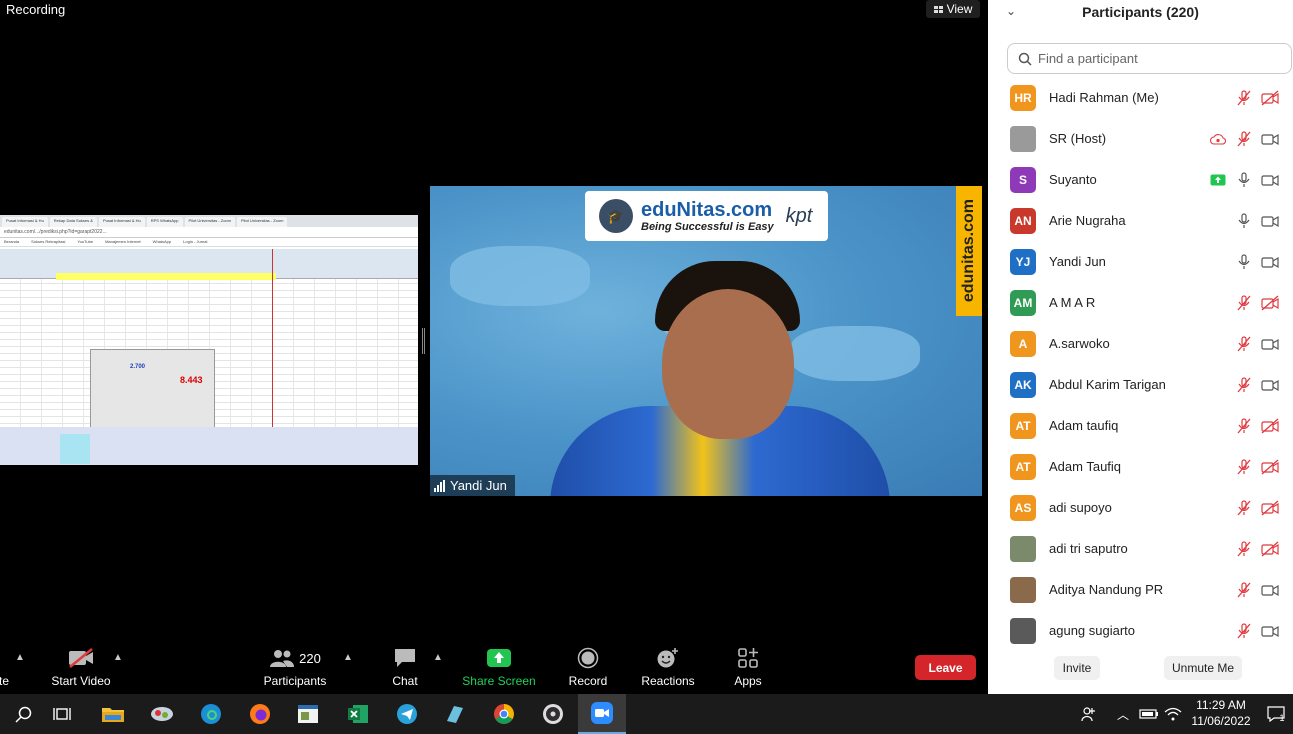 The width and height of the screenshot is (1293, 734). What do you see at coordinates (407, 714) in the screenshot?
I see `telegram-icon` at bounding box center [407, 714].